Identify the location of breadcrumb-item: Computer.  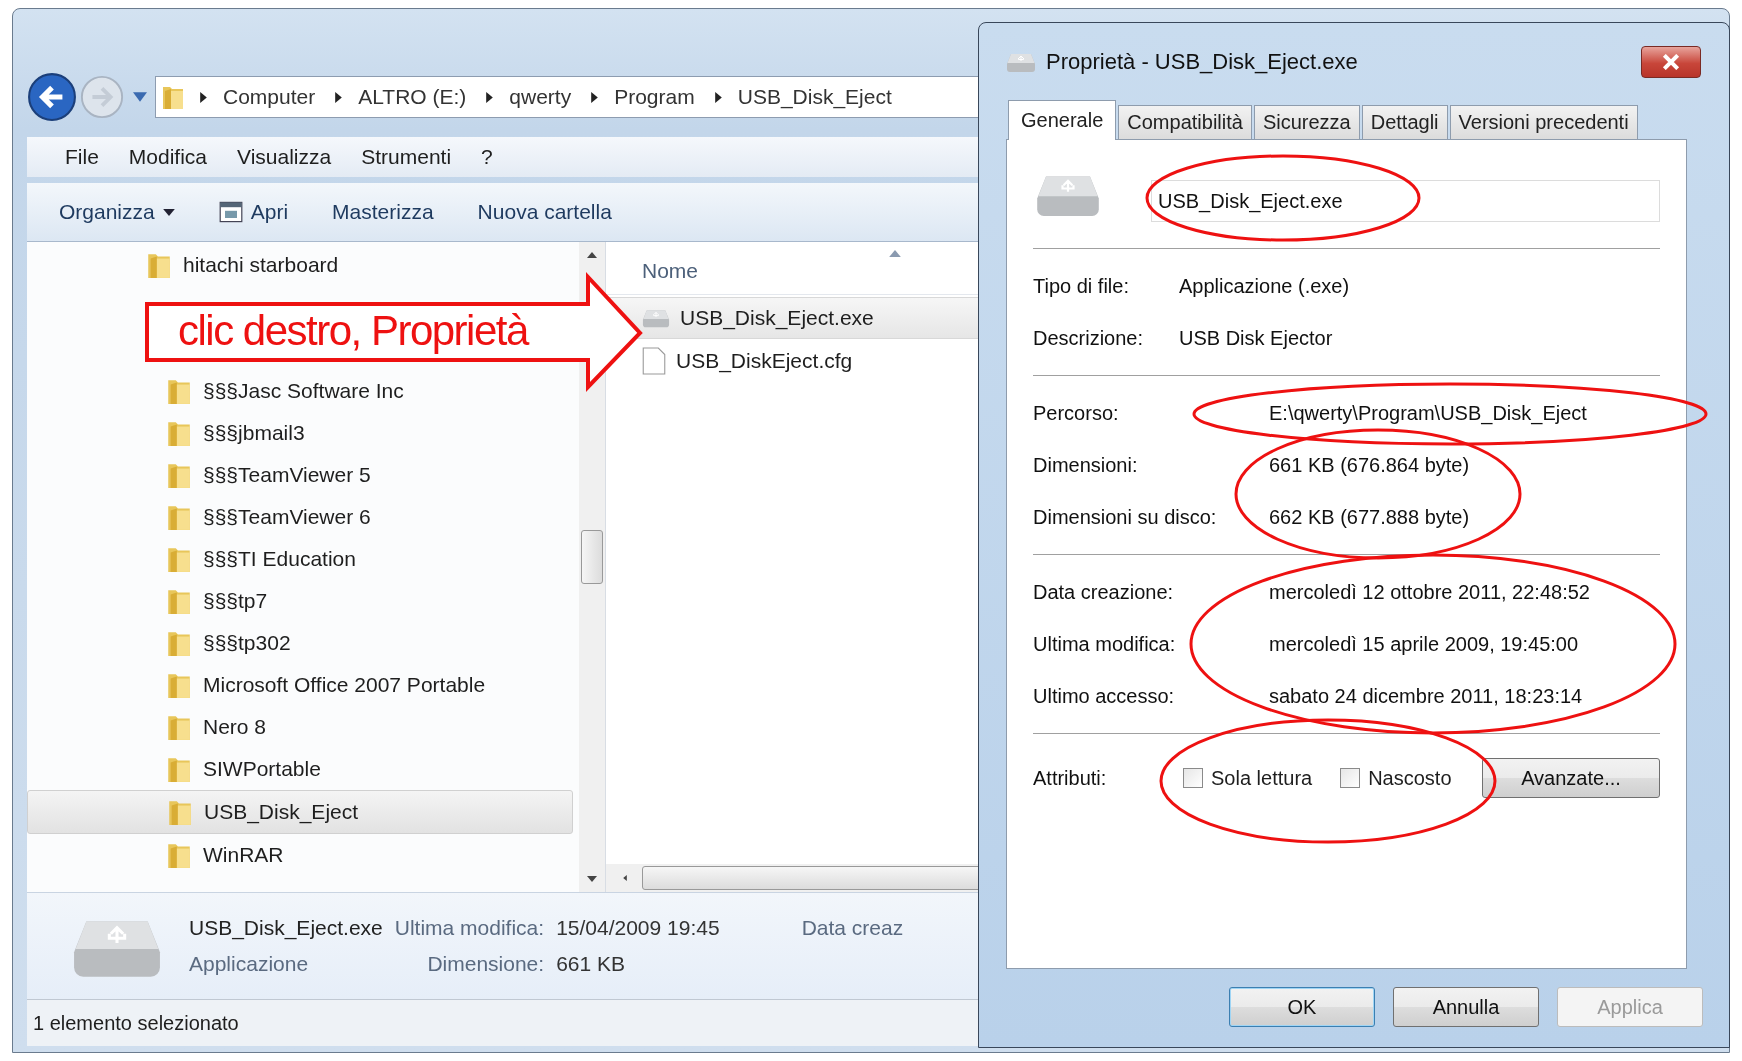
(269, 97).